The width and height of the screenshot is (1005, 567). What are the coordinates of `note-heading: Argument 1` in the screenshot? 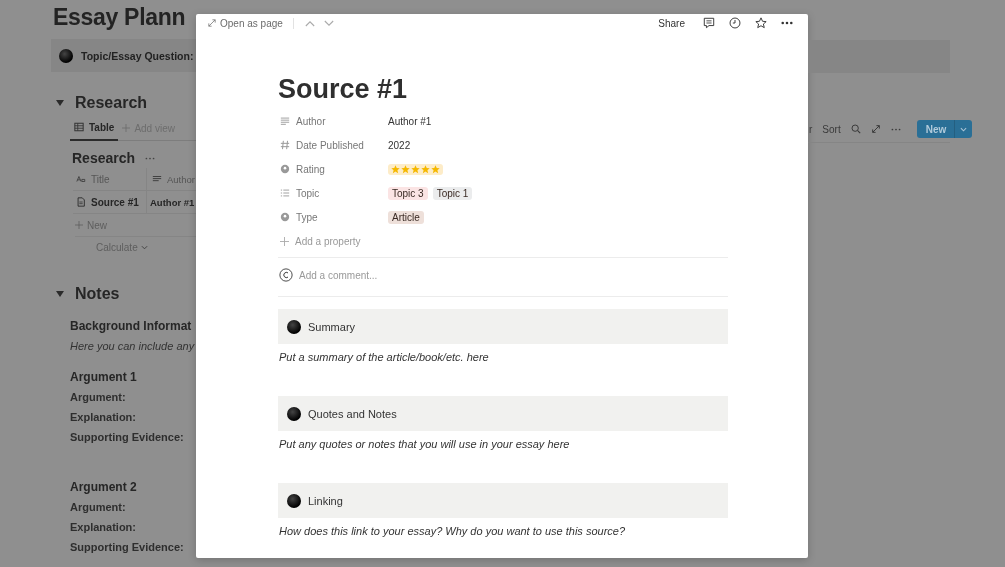 It's located at (104, 377).